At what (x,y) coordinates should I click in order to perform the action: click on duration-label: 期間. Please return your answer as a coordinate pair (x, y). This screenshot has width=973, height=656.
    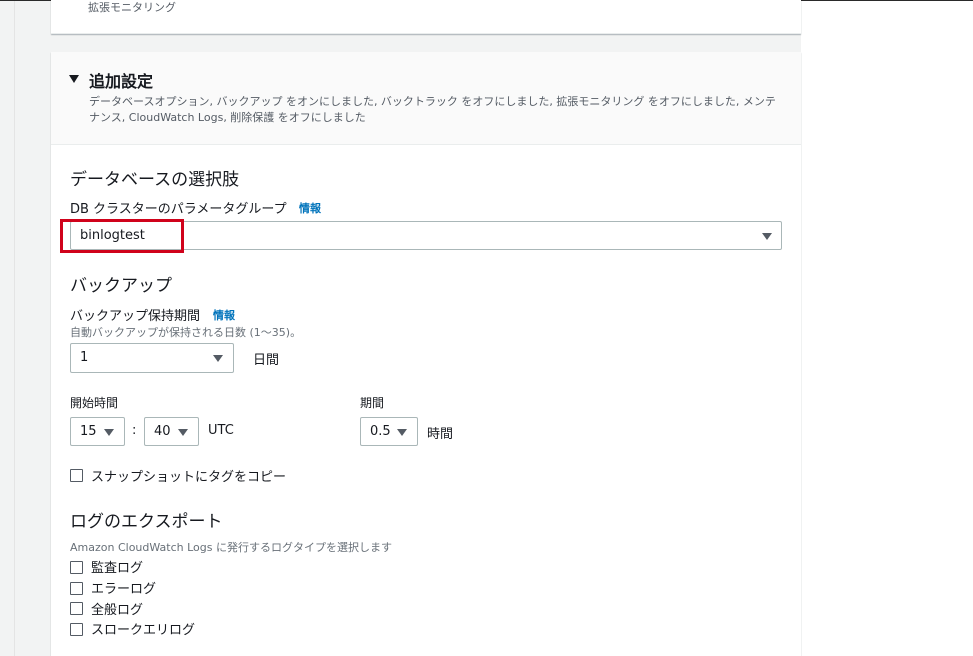
    Looking at the image, I should click on (372, 403).